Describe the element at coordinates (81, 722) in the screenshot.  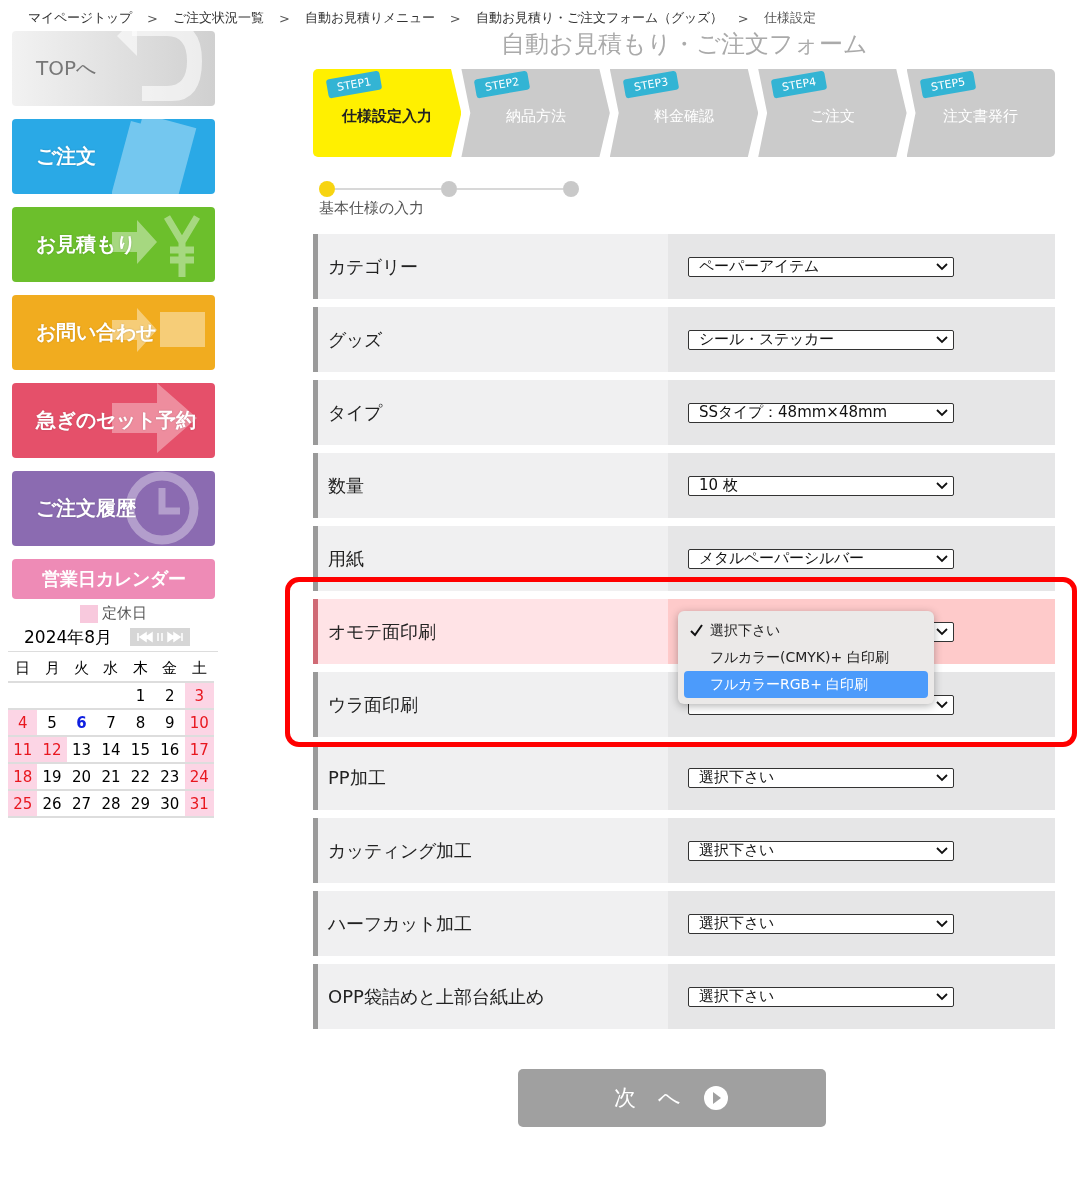
I see `calendar-day: 6` at that location.